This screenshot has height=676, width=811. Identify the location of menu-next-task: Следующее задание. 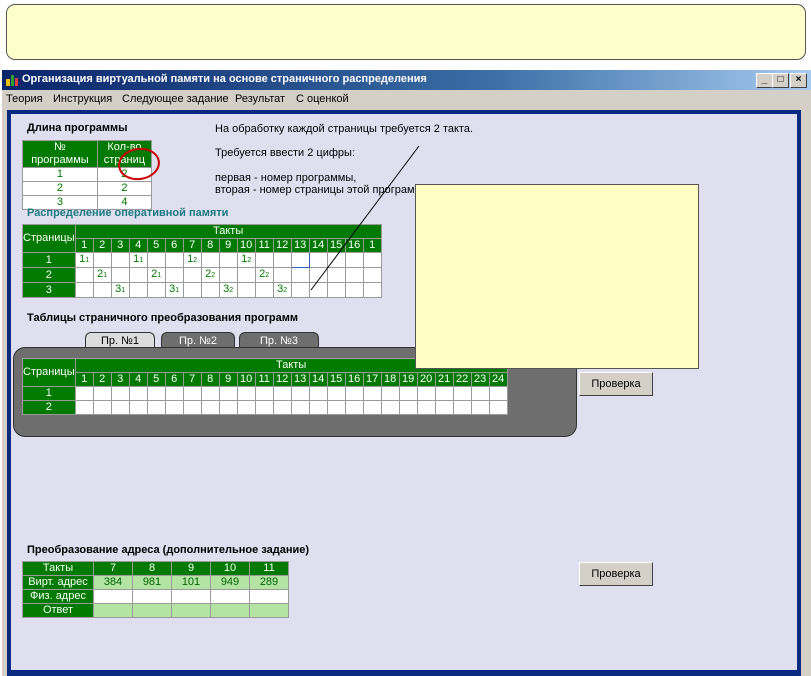
(175, 99).